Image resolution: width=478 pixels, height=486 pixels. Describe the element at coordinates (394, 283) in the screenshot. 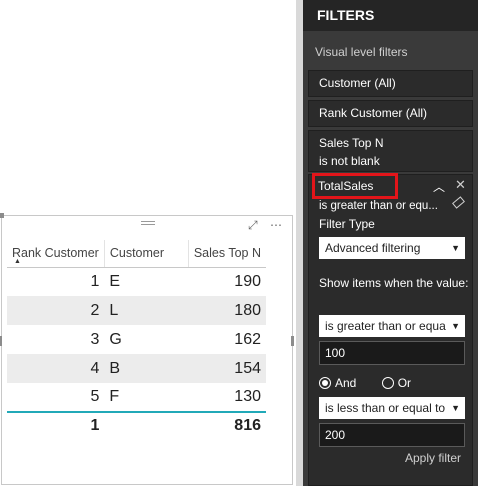

I see `show-items-label: Show items when the value:` at that location.